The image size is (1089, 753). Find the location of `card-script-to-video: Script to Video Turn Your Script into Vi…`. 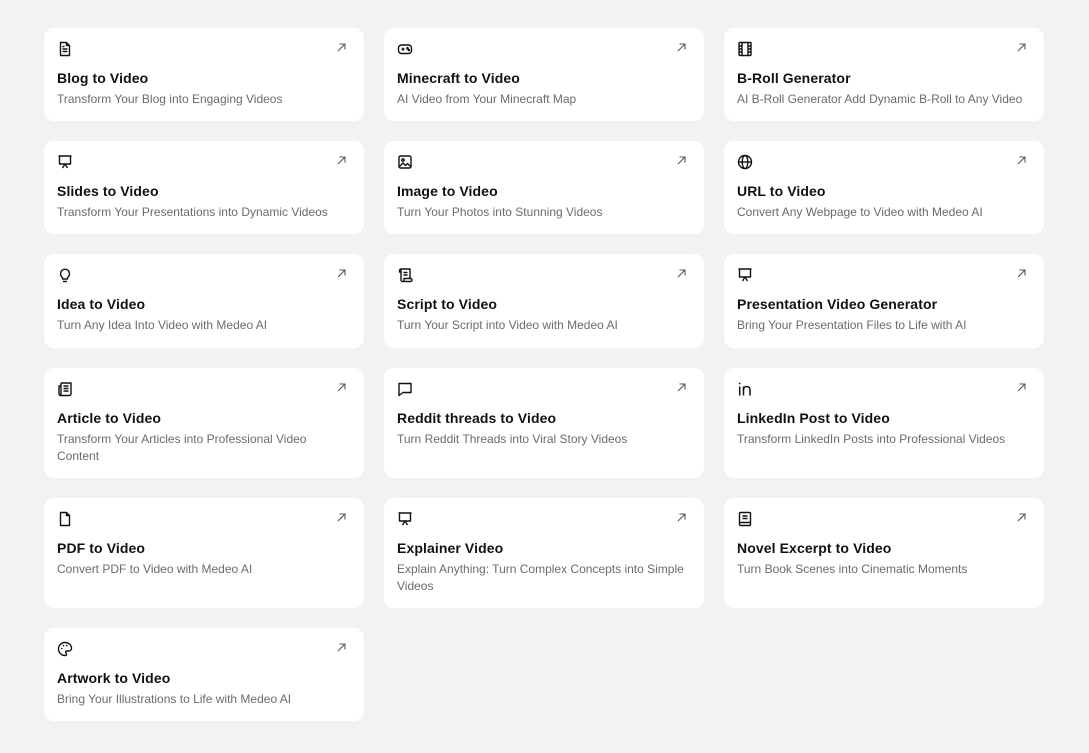

card-script-to-video: Script to Video Turn Your Script into Vi… is located at coordinates (544, 301).